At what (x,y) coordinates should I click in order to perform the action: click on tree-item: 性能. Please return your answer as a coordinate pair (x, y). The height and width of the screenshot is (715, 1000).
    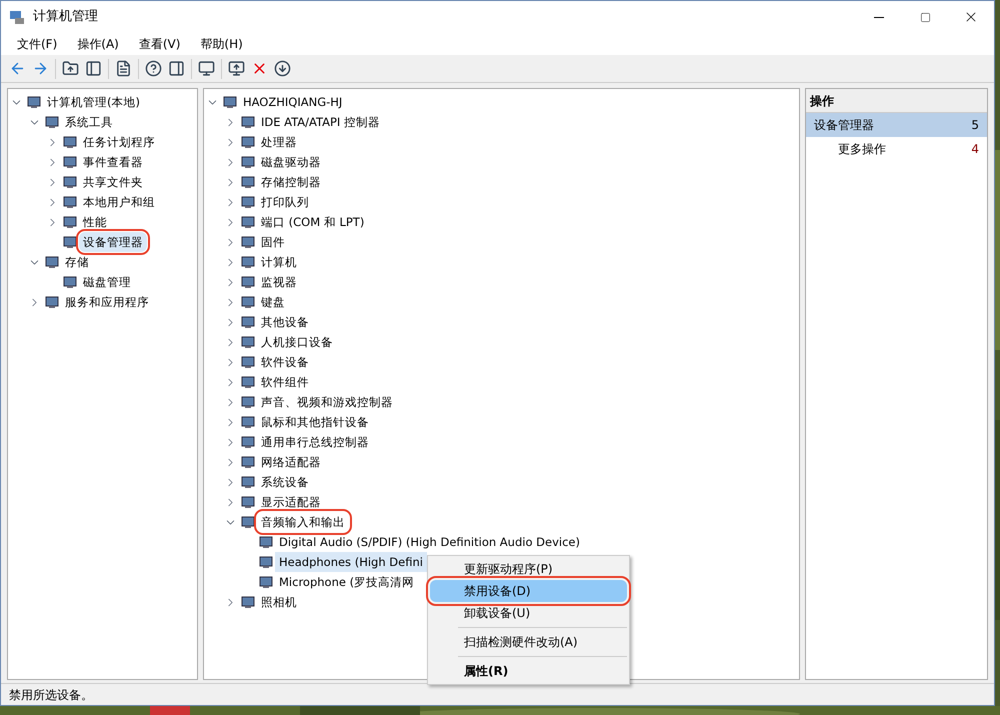
    Looking at the image, I should click on (95, 222).